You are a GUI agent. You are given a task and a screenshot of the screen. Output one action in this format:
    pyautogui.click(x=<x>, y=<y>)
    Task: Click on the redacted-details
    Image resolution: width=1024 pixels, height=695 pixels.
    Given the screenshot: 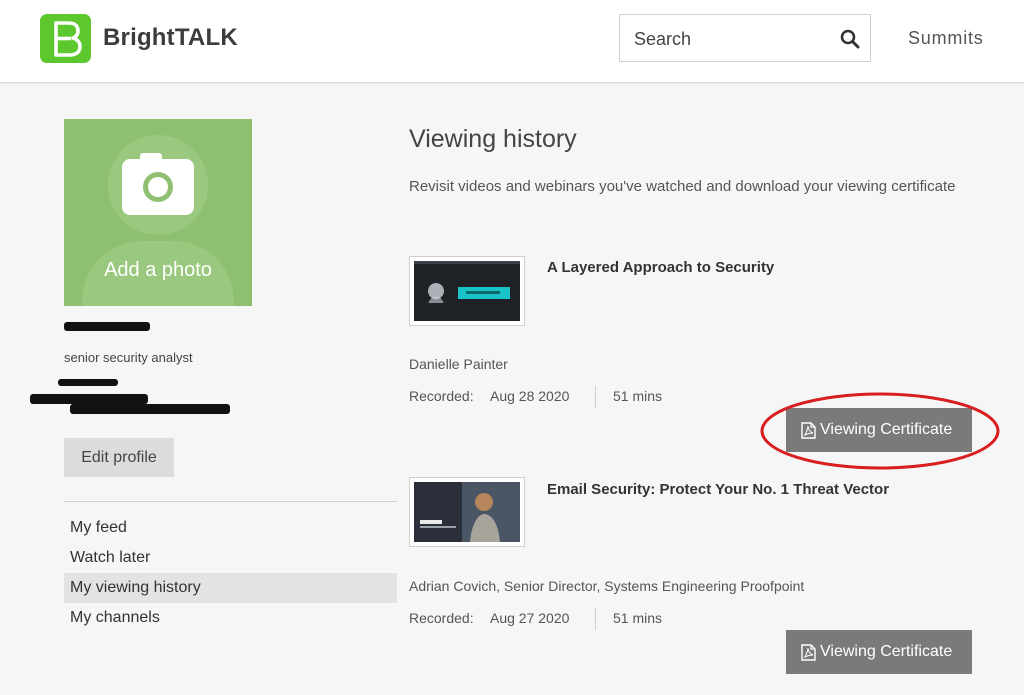 What is the action you would take?
    pyautogui.click(x=150, y=409)
    